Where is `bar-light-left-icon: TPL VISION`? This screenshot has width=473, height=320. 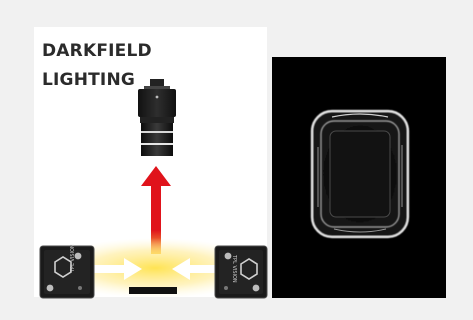
bar-light-left-icon: TPL VISION is located at coordinates (67, 271).